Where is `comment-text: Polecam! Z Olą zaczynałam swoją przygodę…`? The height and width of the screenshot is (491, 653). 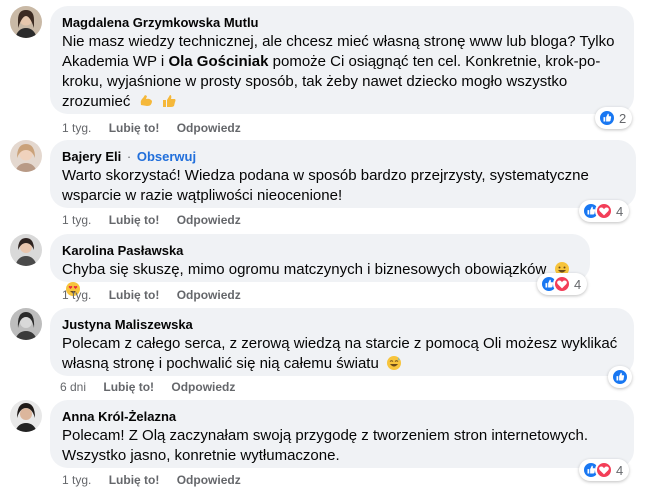
comment-text: Polecam! Z Olą zaczynałam swoją przygodę… is located at coordinates (325, 445).